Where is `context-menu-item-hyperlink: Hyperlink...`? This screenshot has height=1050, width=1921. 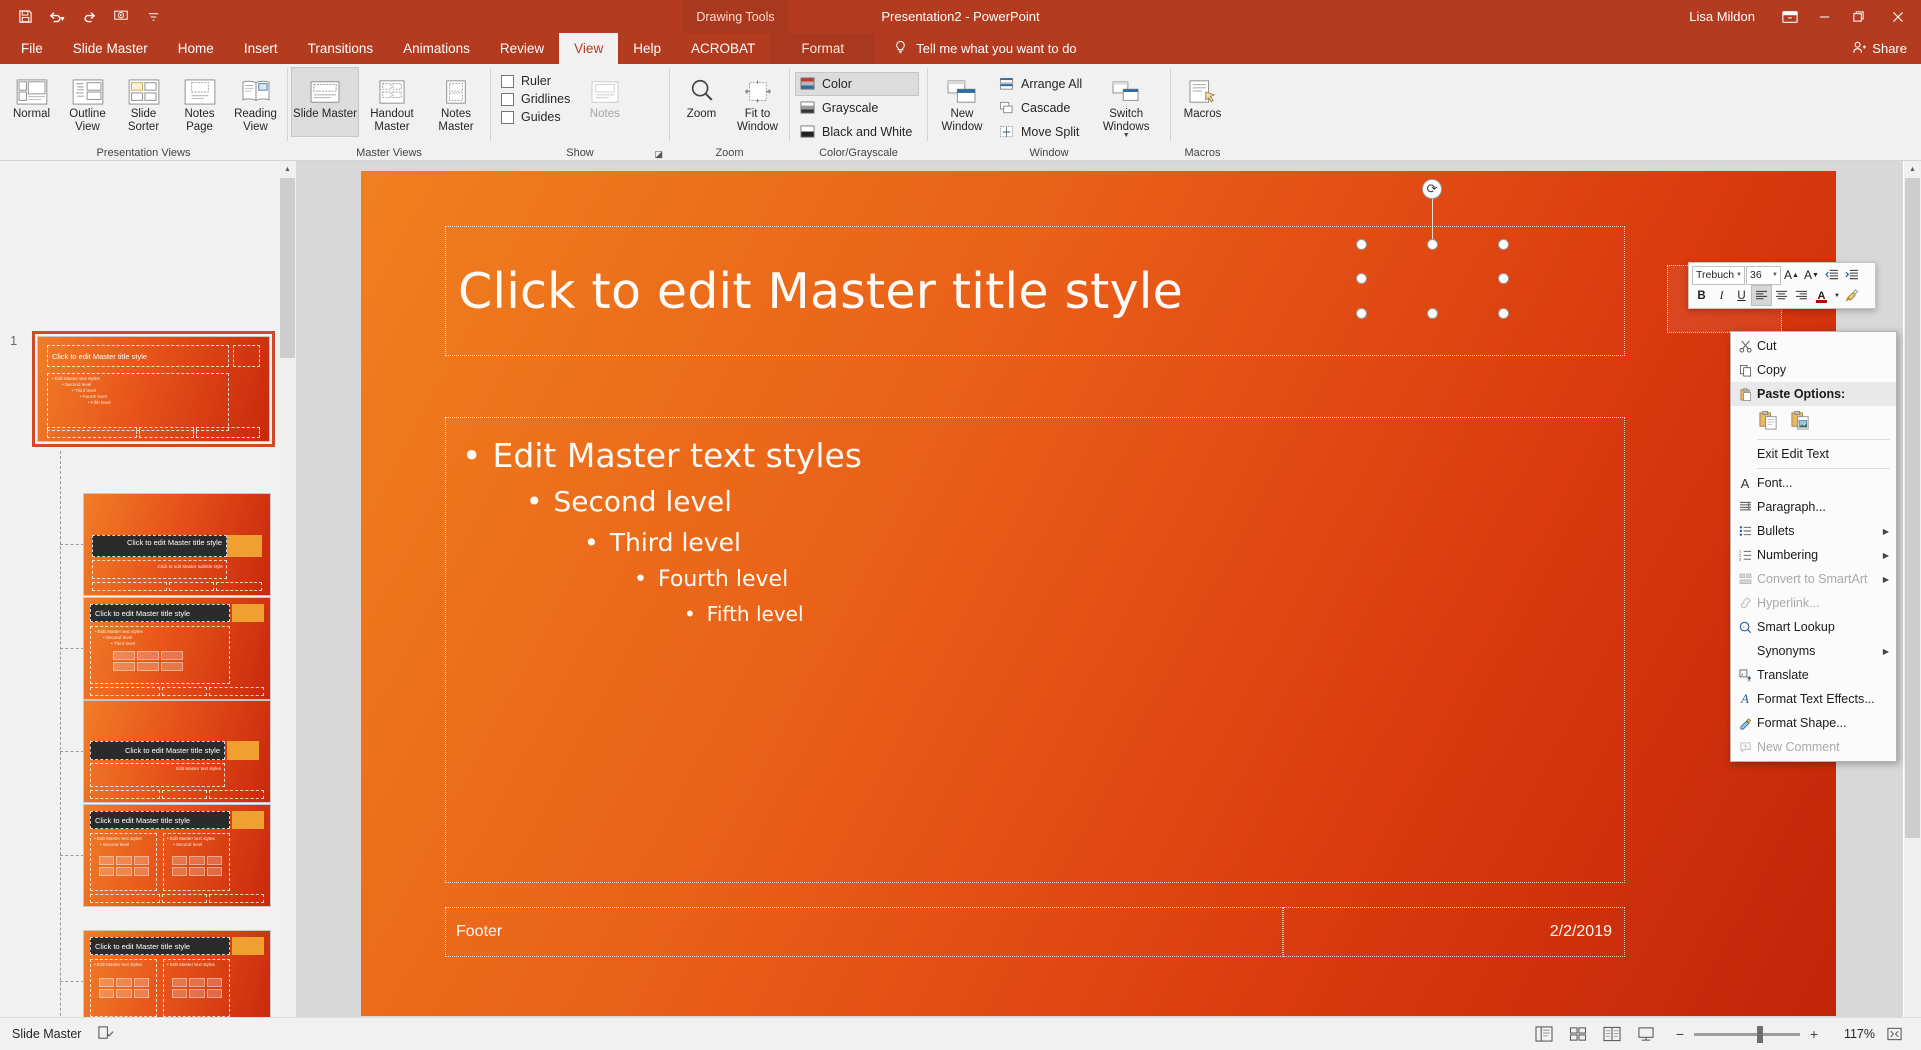
context-menu-item-hyperlink: Hyperlink... is located at coordinates (1813, 603).